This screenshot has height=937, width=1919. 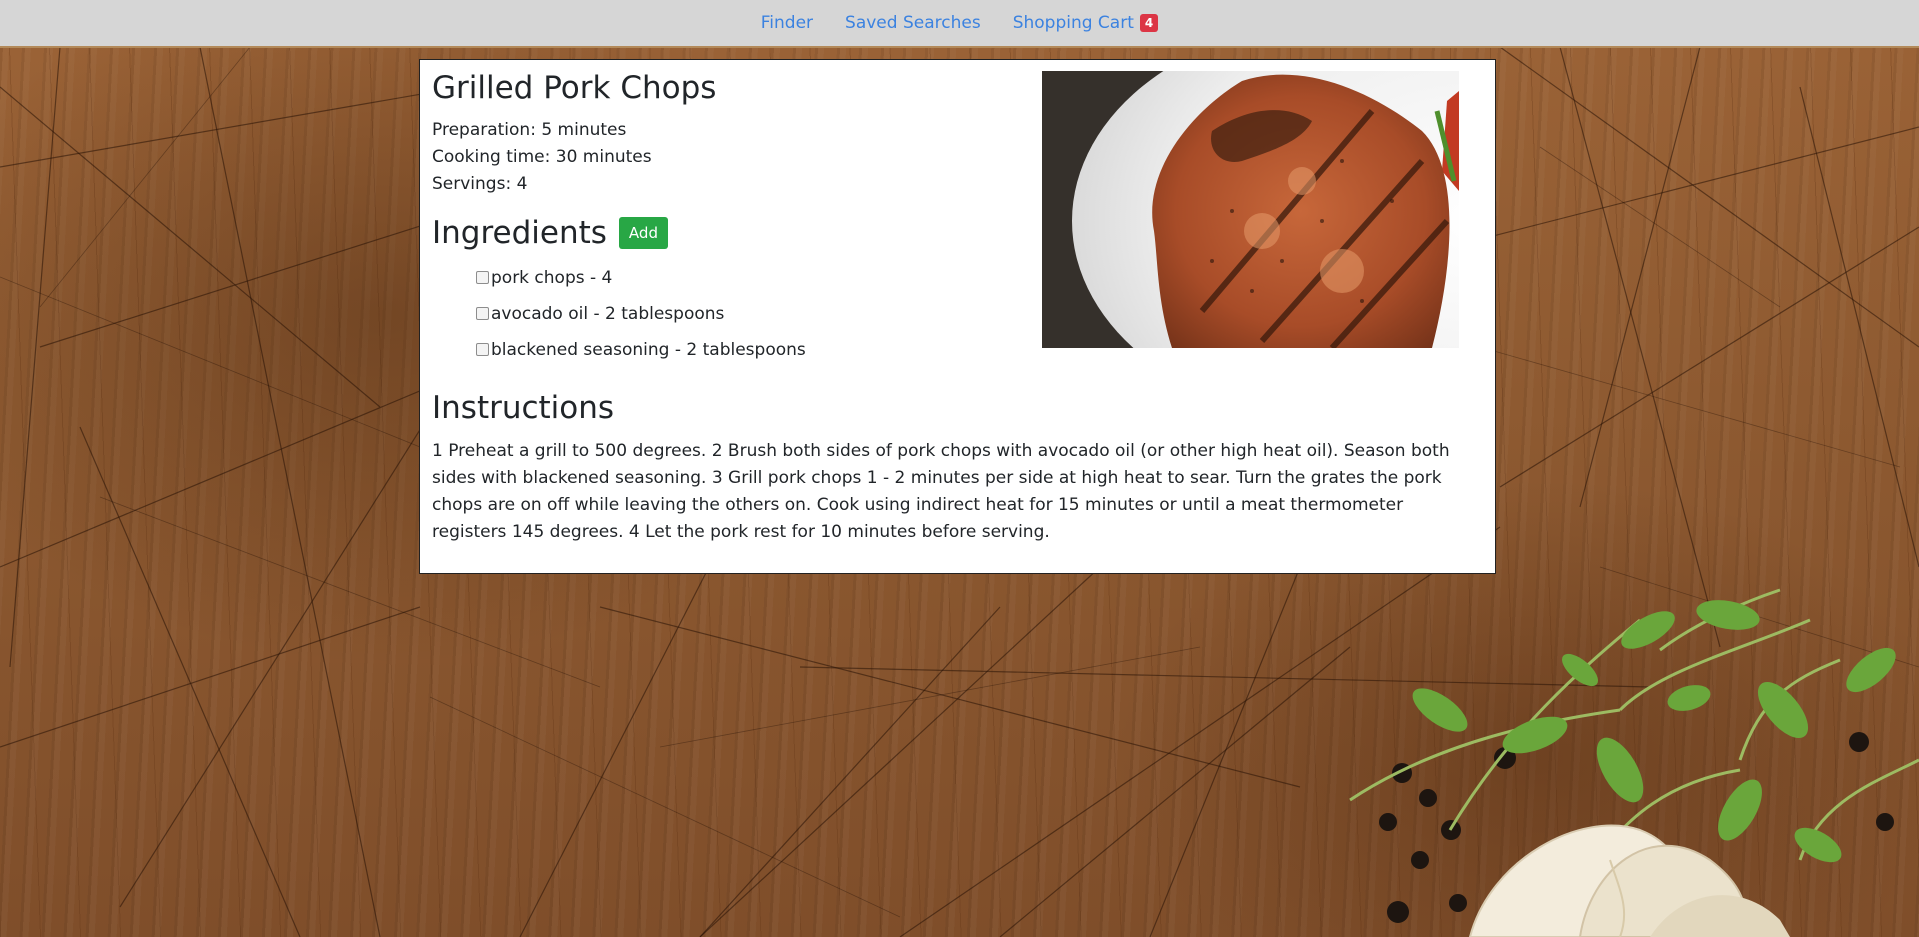 I want to click on servings: Servings: 4, so click(x=480, y=184).